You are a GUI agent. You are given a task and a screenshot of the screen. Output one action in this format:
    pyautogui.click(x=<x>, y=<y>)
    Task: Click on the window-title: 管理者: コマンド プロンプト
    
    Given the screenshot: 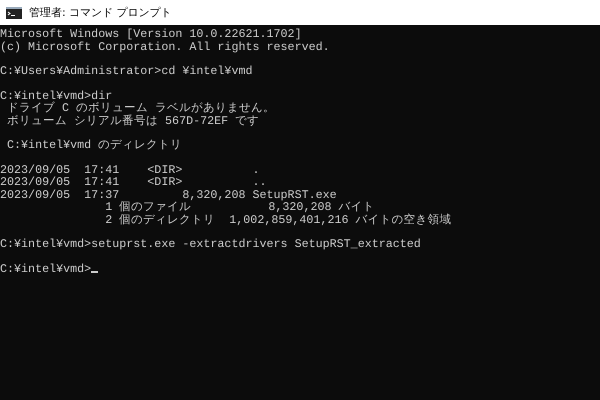 What is the action you would take?
    pyautogui.click(x=100, y=12)
    